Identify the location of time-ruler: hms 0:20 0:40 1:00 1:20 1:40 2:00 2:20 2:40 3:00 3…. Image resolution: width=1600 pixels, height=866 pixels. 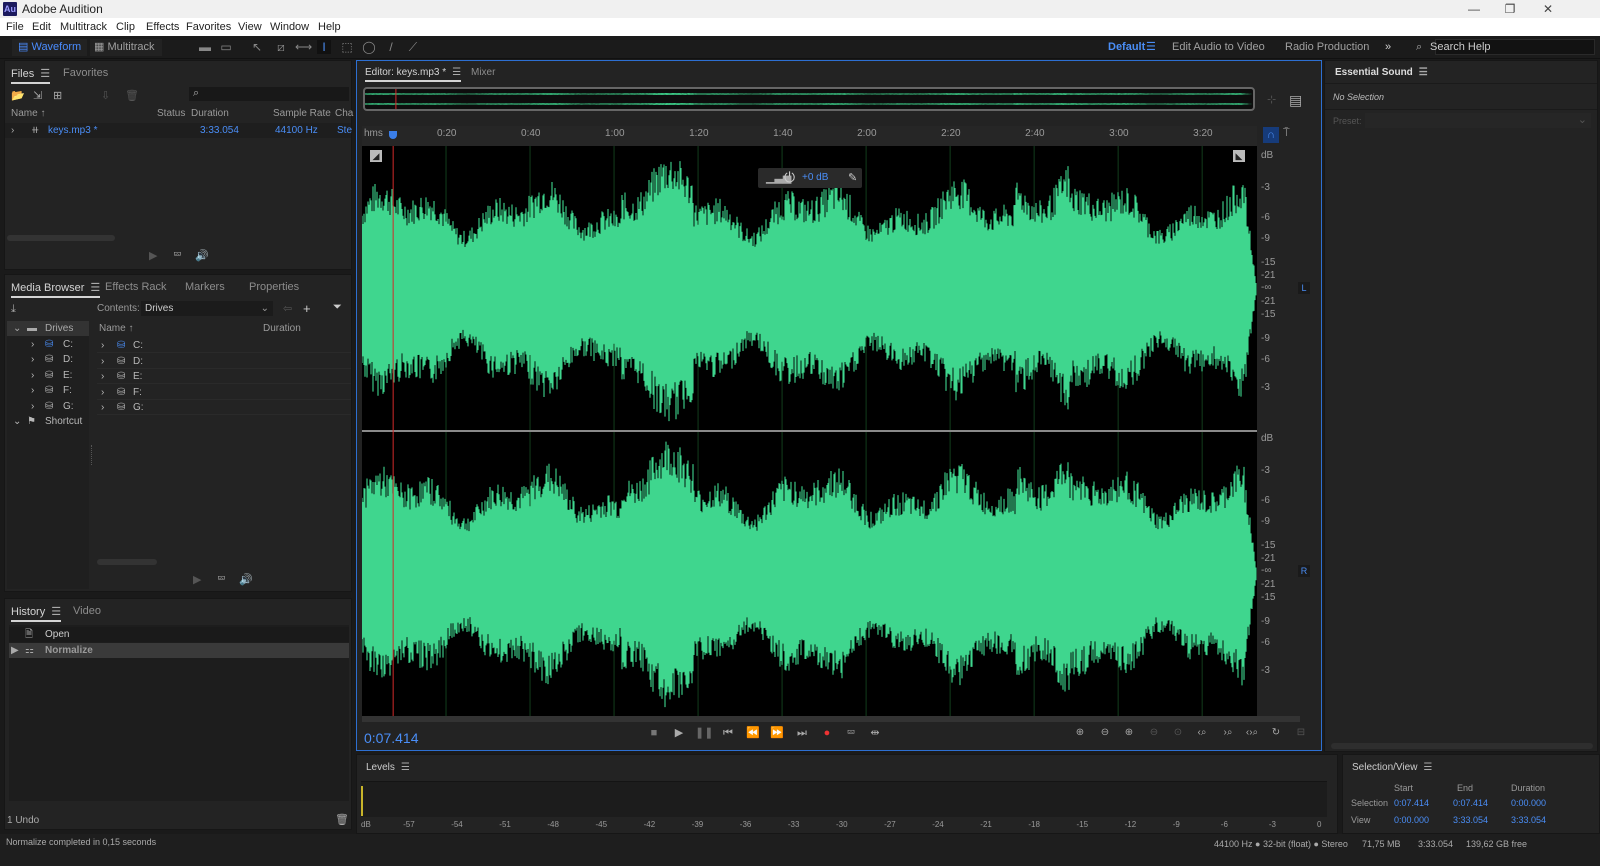
(809, 136).